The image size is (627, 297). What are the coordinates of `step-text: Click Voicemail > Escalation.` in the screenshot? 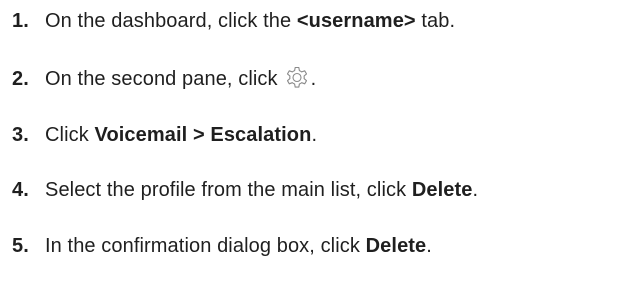 It's located at (181, 135).